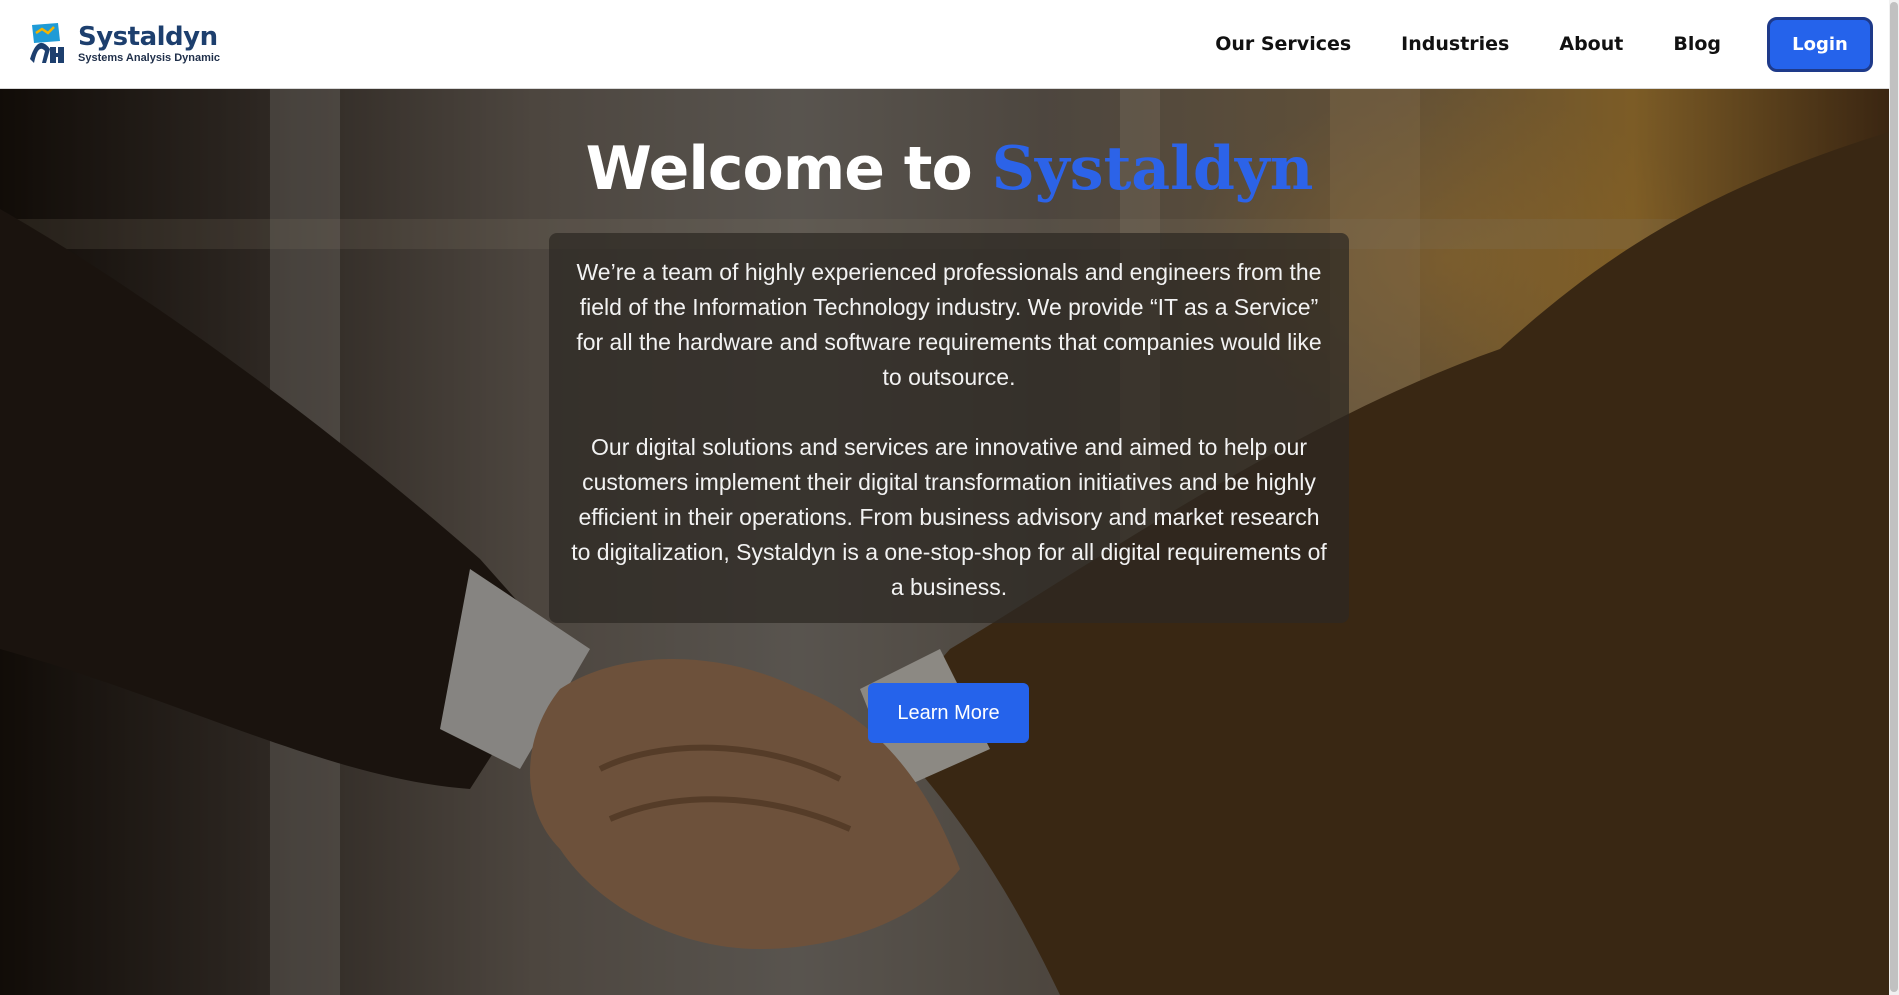 The image size is (1899, 995). Describe the element at coordinates (1152, 169) in the screenshot. I see `hero-title-brand: Systaldyn` at that location.